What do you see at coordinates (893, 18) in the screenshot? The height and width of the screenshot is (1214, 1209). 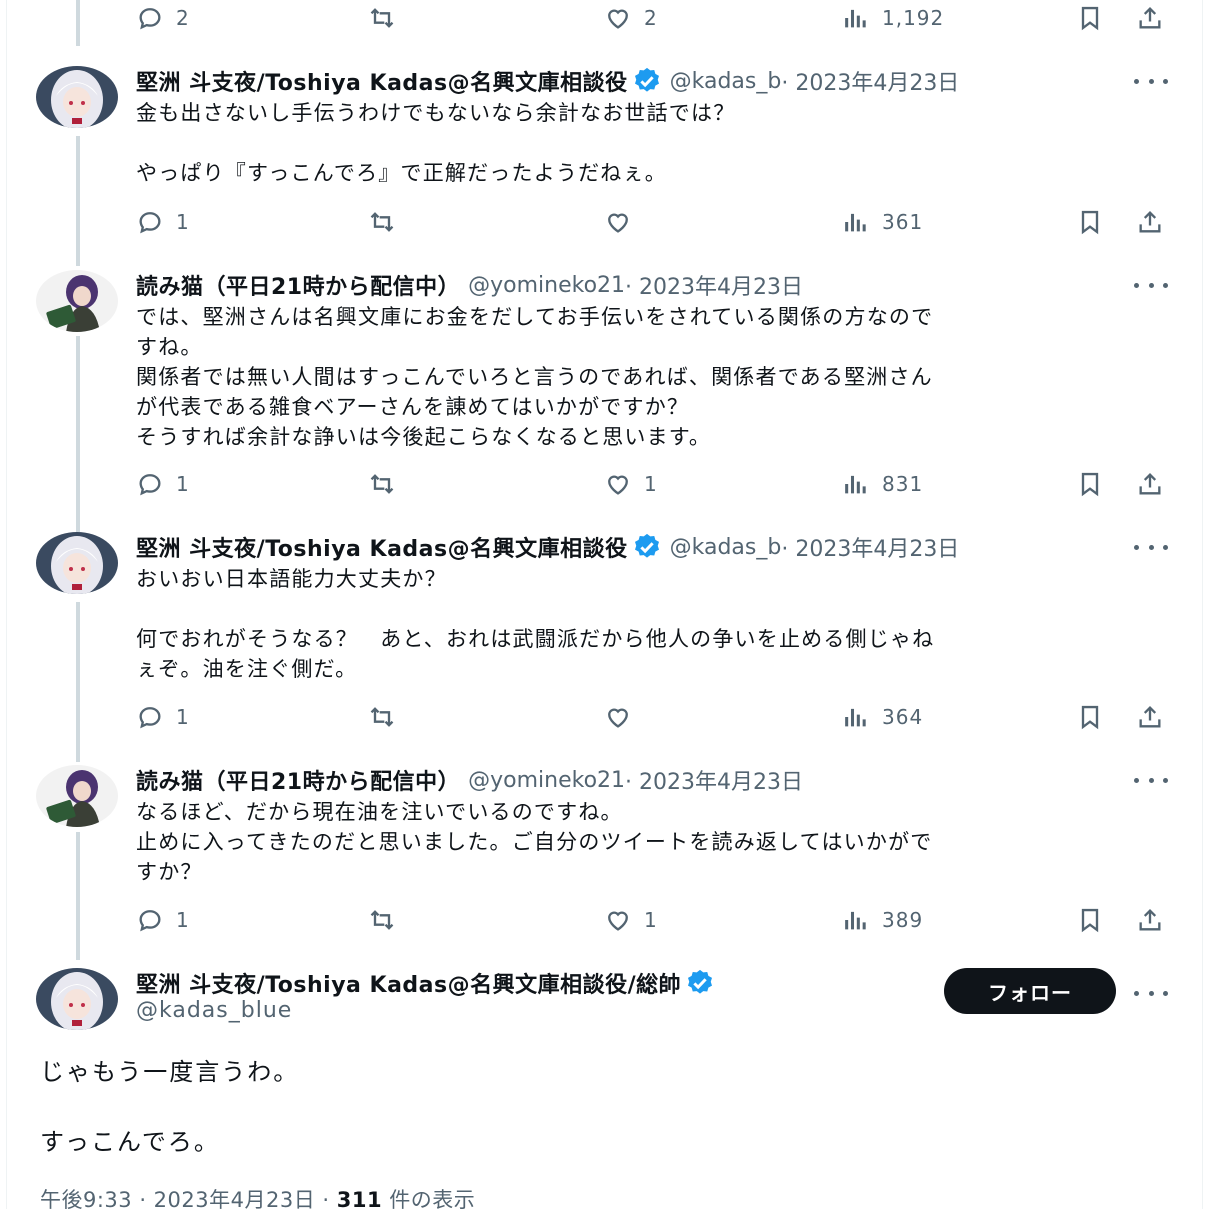 I see `views-button: 1,192` at bounding box center [893, 18].